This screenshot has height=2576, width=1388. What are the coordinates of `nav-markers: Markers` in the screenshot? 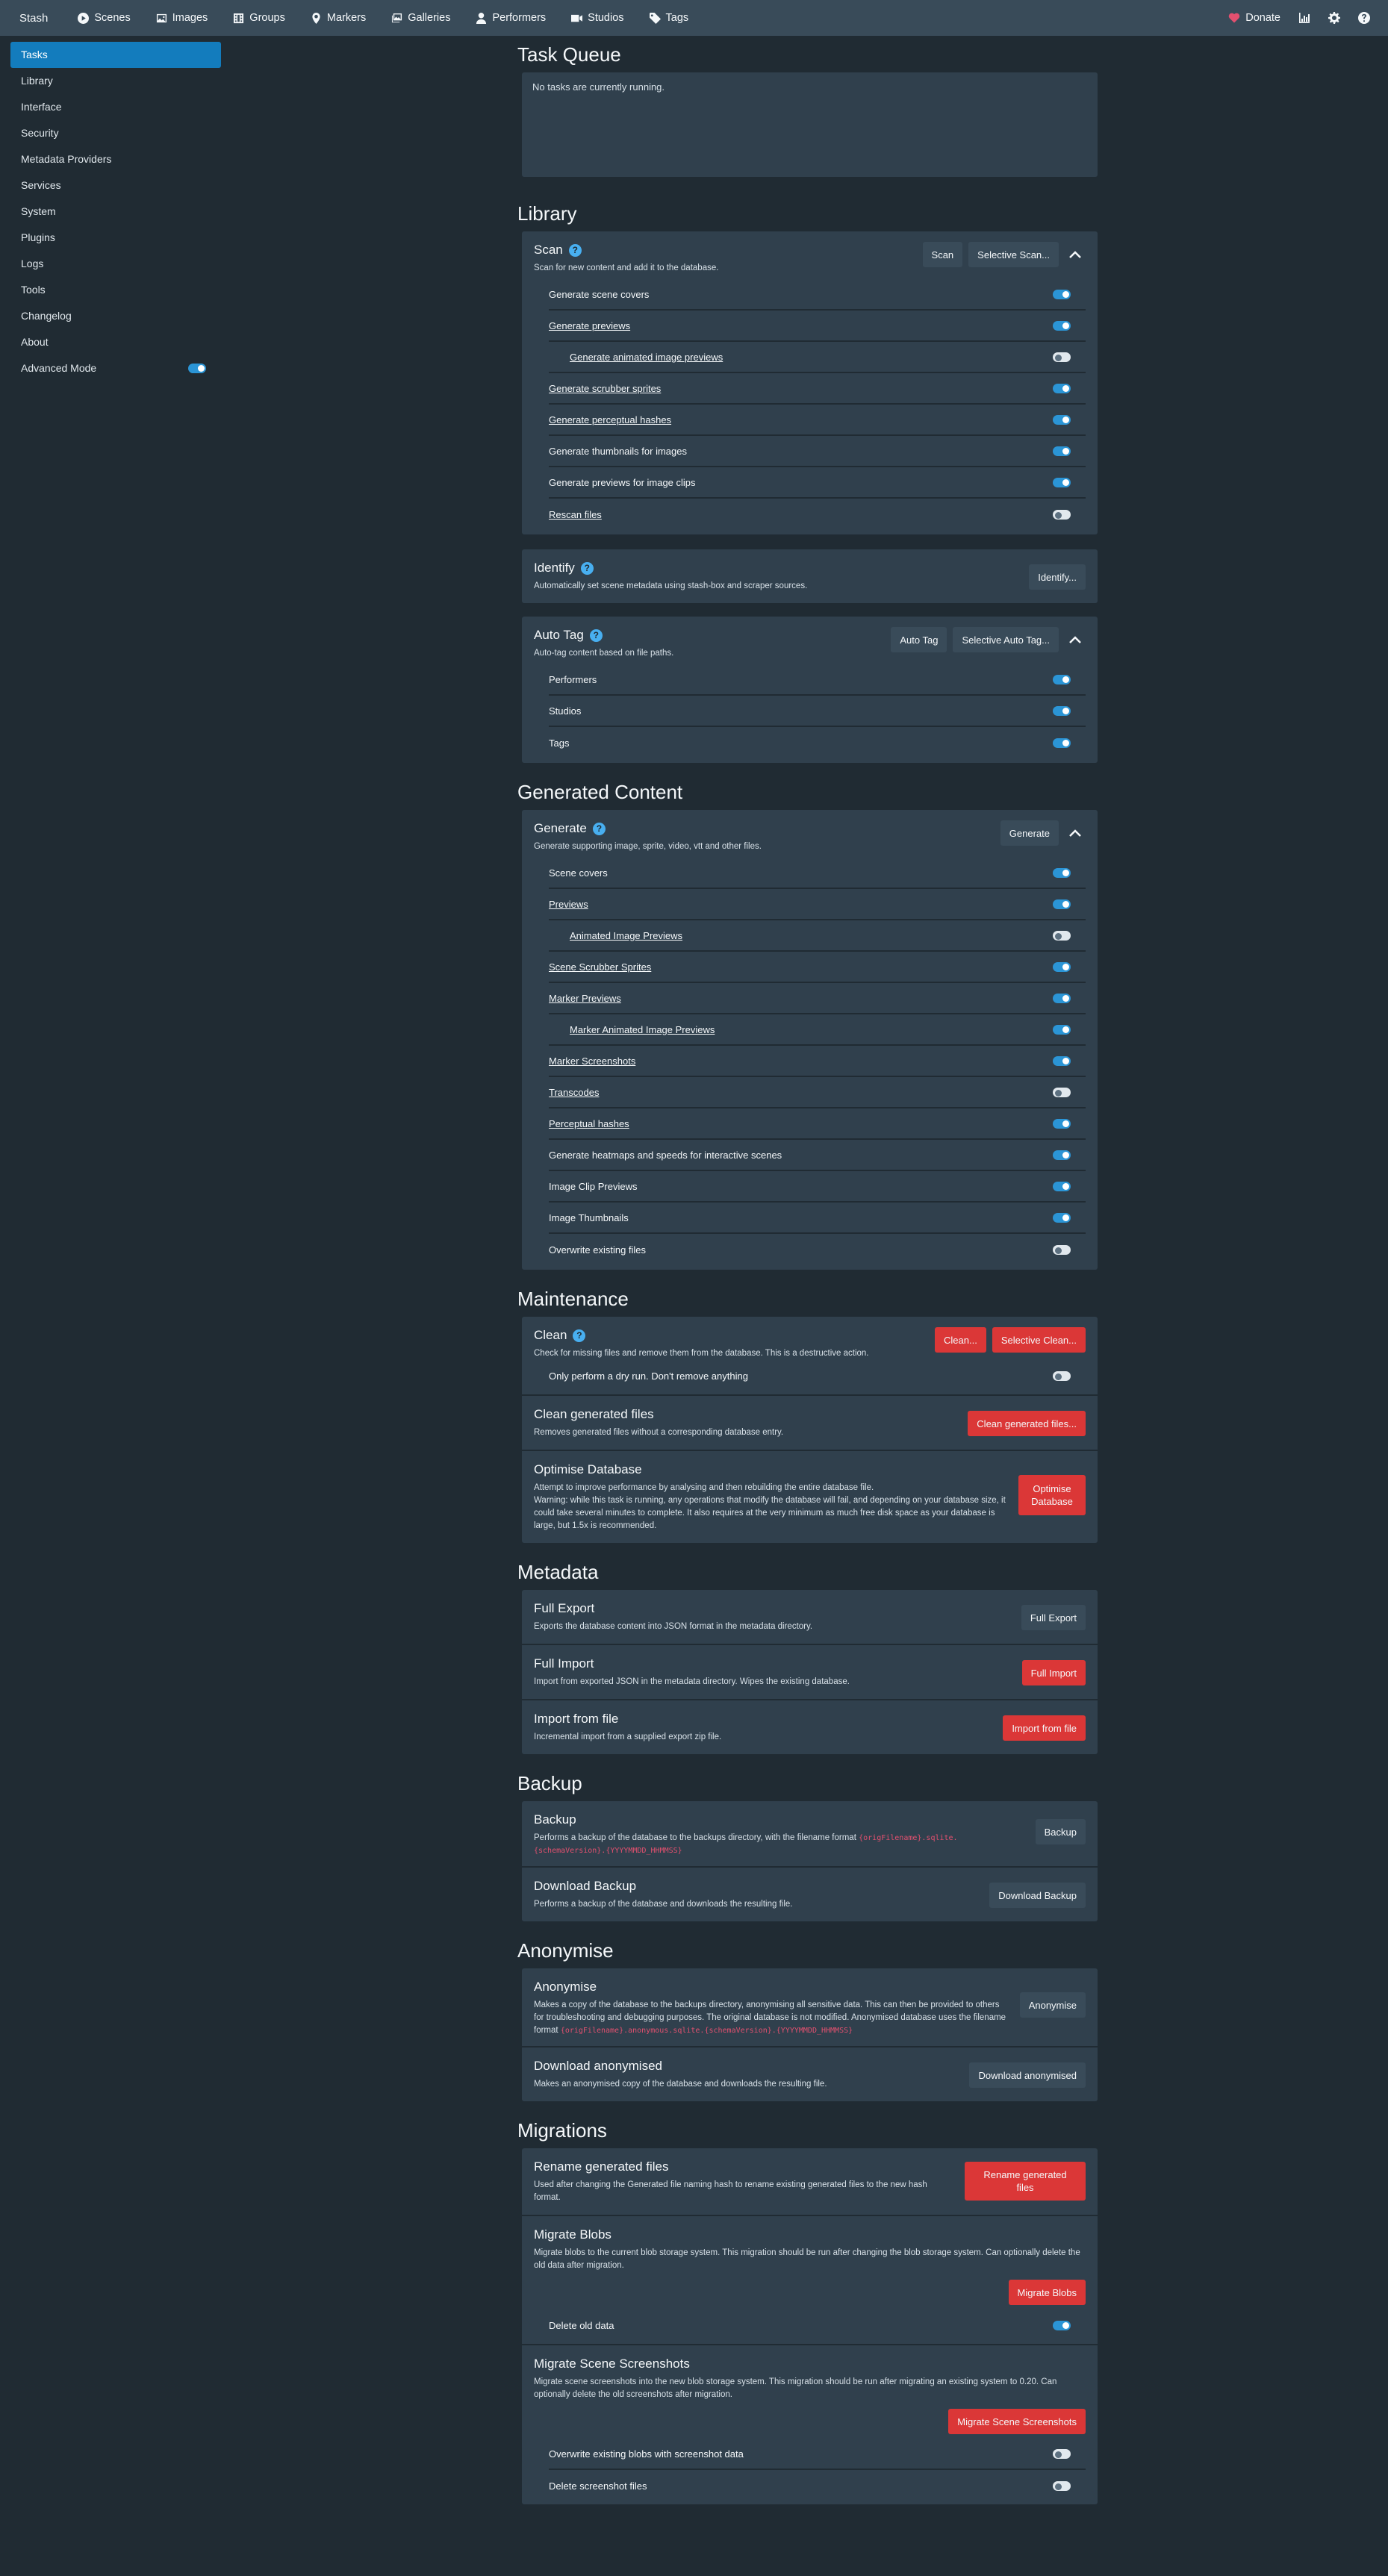 It's located at (338, 18).